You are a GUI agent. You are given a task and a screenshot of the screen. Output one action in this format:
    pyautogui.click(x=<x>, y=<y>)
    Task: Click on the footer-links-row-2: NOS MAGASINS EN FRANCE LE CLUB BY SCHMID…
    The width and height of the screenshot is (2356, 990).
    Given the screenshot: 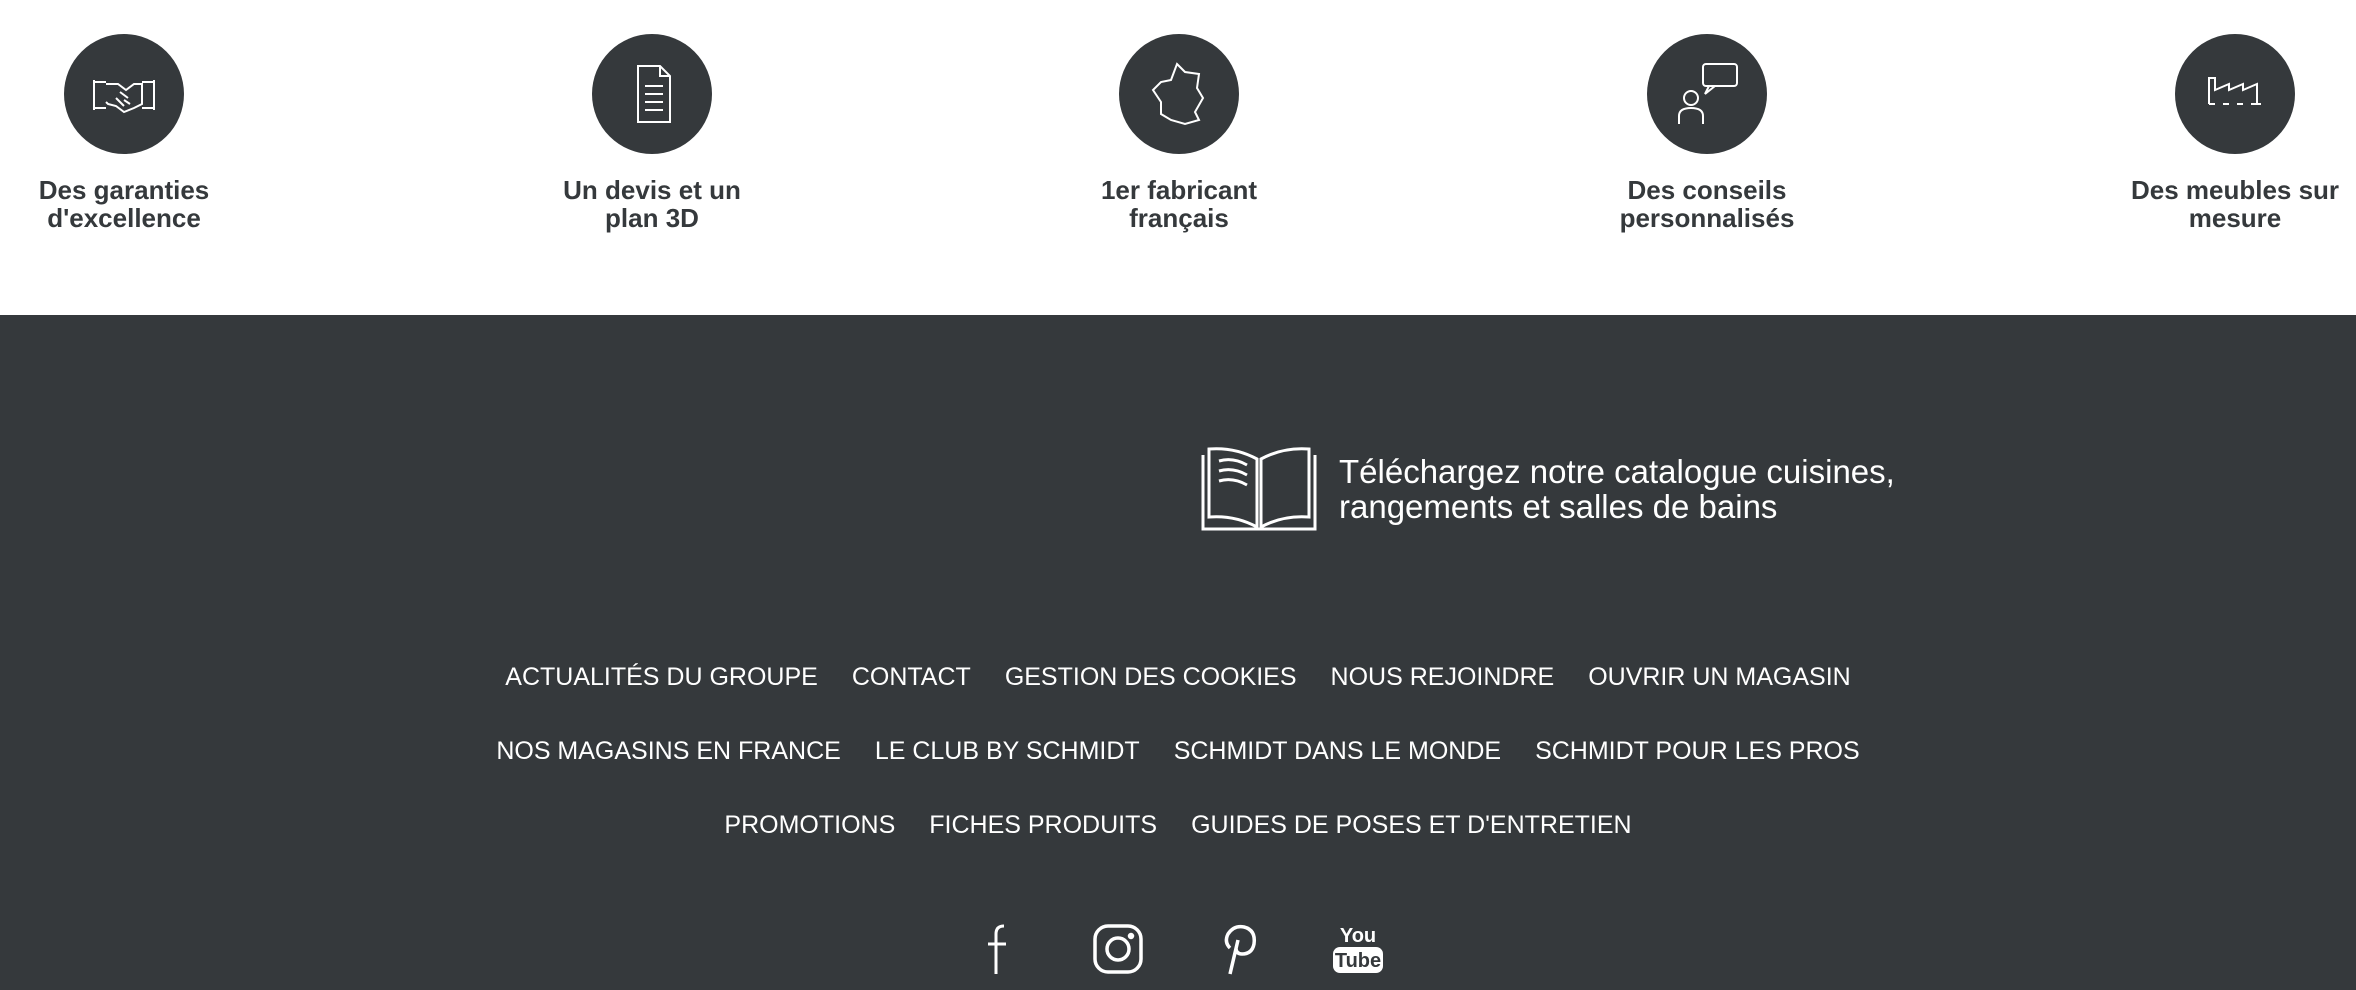 What is the action you would take?
    pyautogui.click(x=1178, y=751)
    